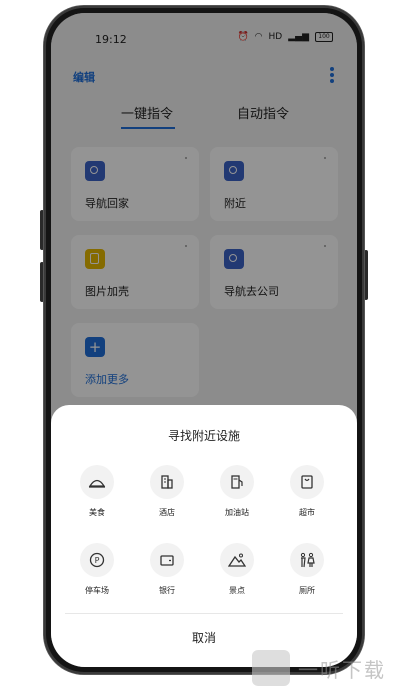 This screenshot has width=410, height=688. Describe the element at coordinates (167, 512) in the screenshot. I see `option-label: 酒店` at that location.